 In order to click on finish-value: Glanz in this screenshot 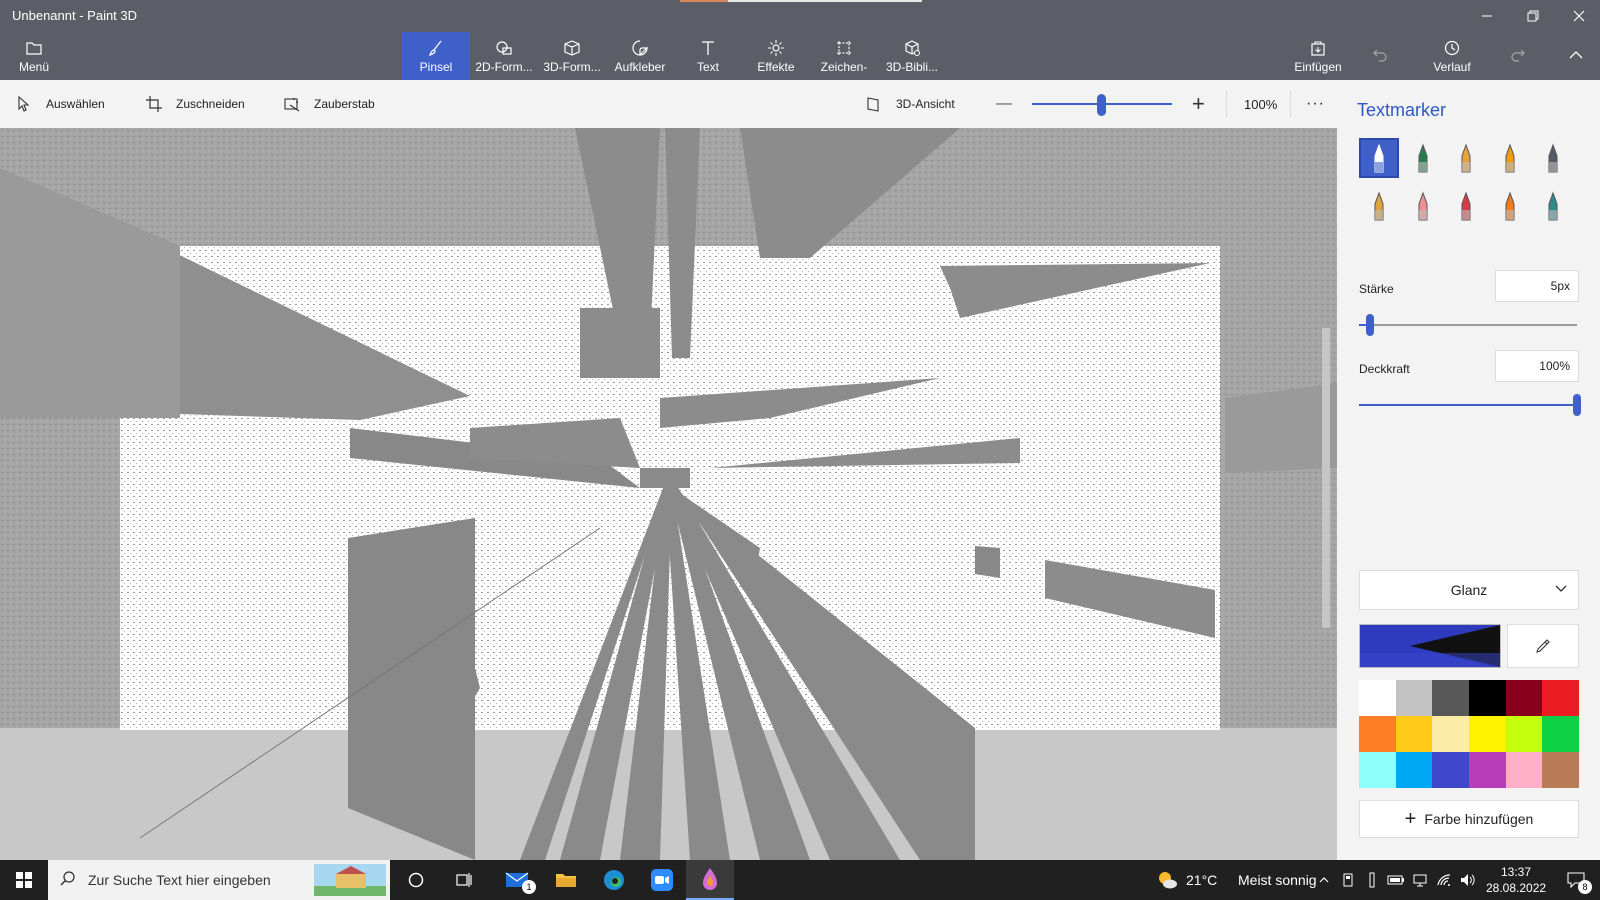, I will do `click(1469, 590)`.